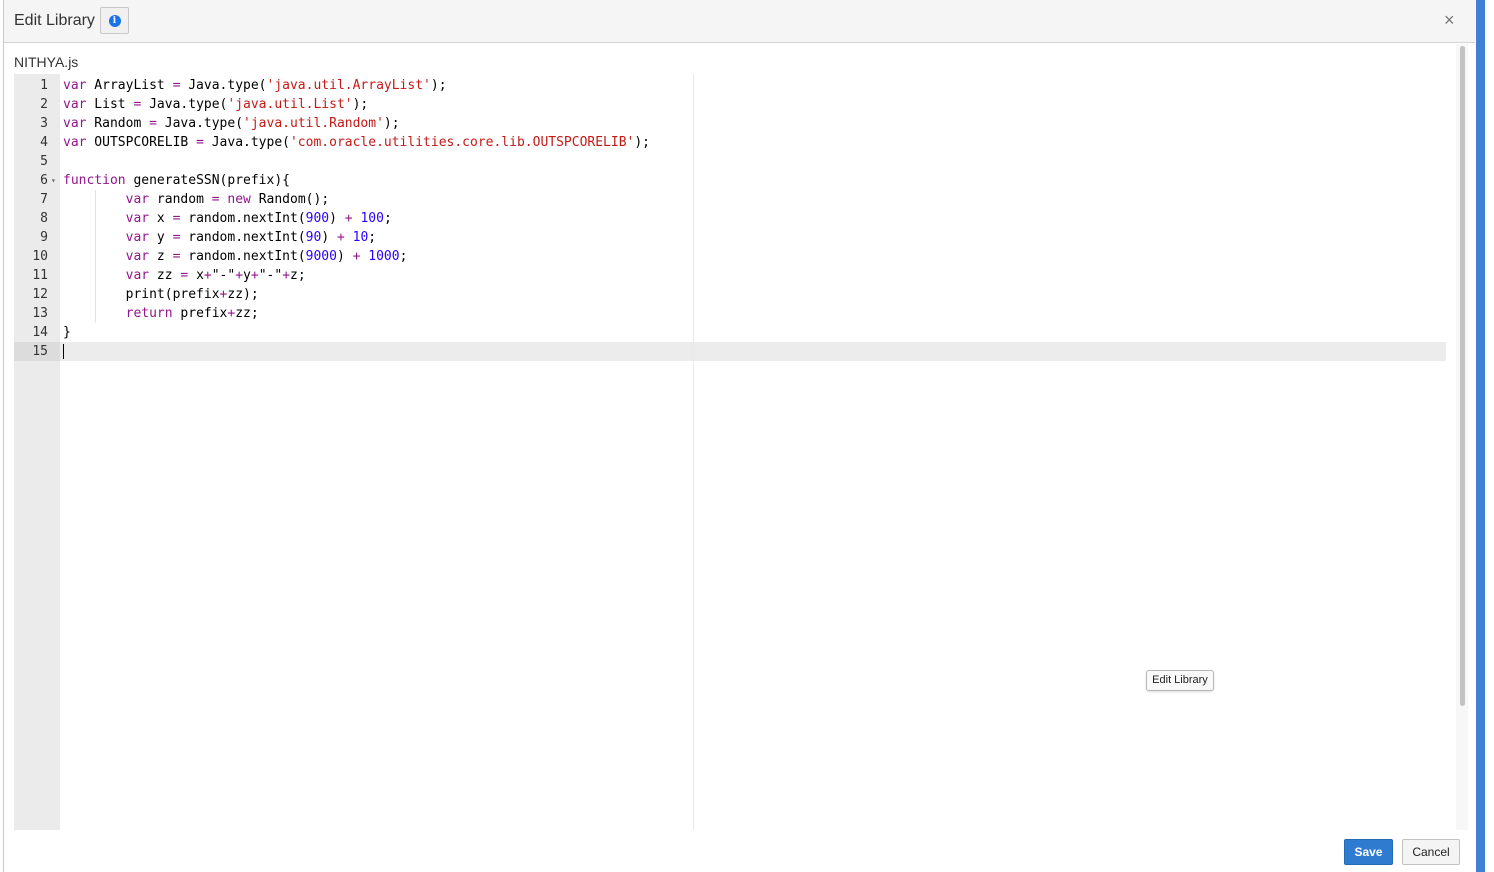 This screenshot has height=872, width=1494. I want to click on line-number: 9, so click(44, 237).